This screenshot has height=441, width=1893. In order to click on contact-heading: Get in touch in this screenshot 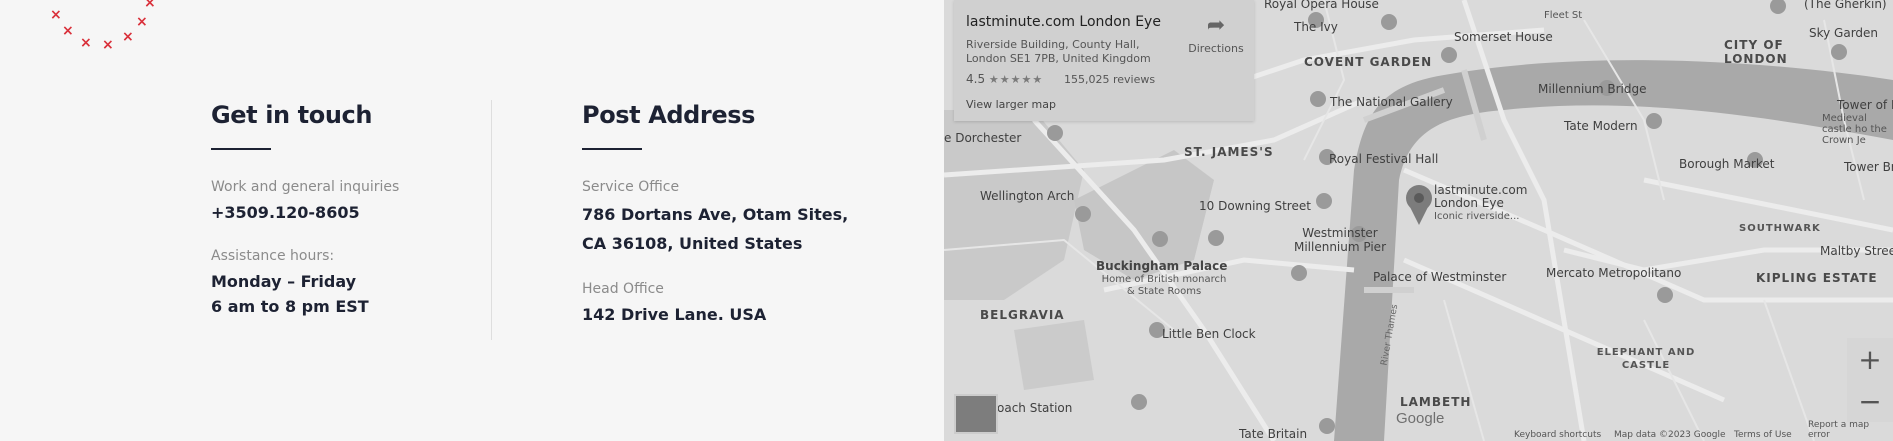, I will do `click(292, 115)`.